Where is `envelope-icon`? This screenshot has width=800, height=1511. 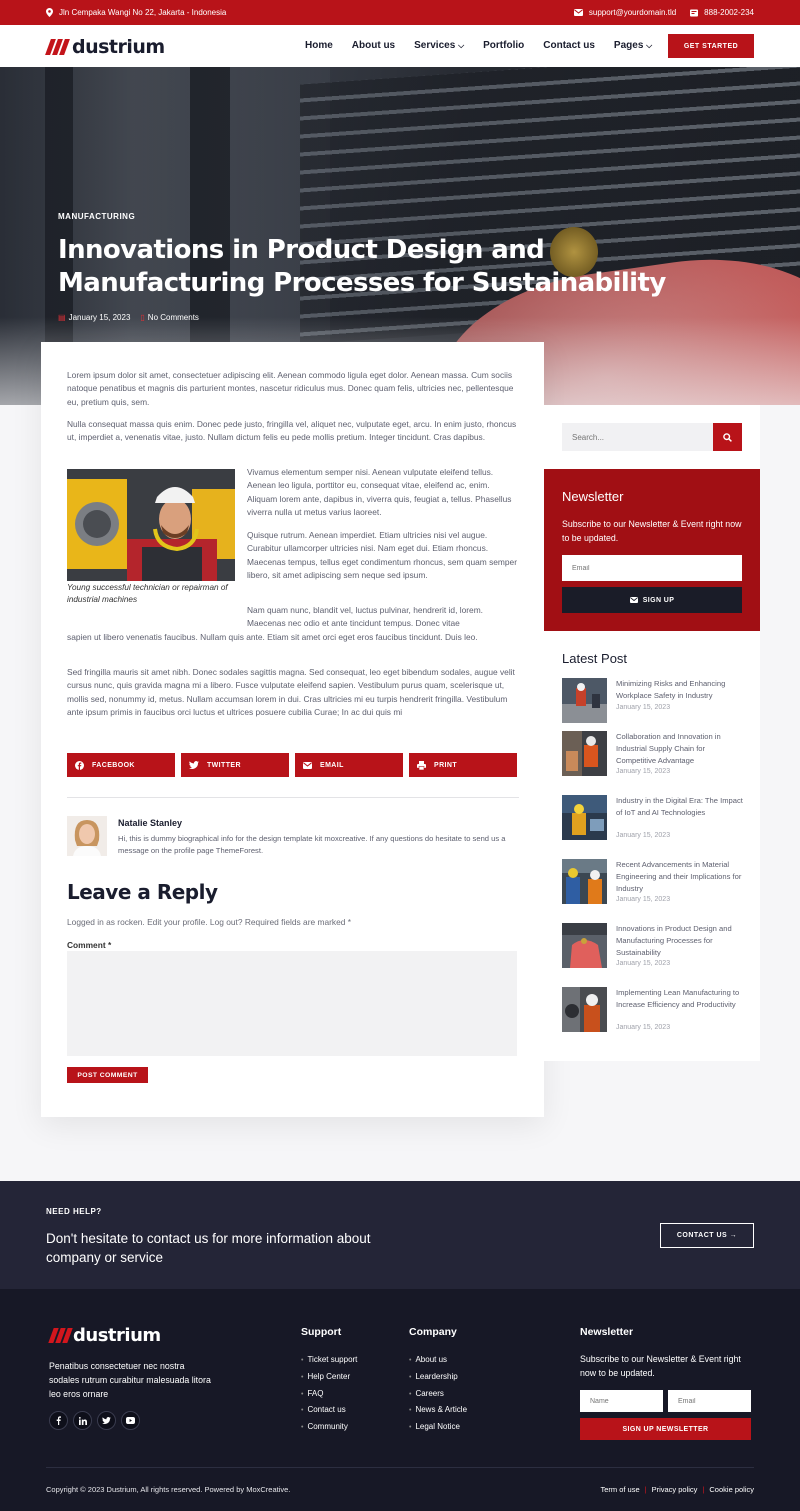
envelope-icon is located at coordinates (633, 600).